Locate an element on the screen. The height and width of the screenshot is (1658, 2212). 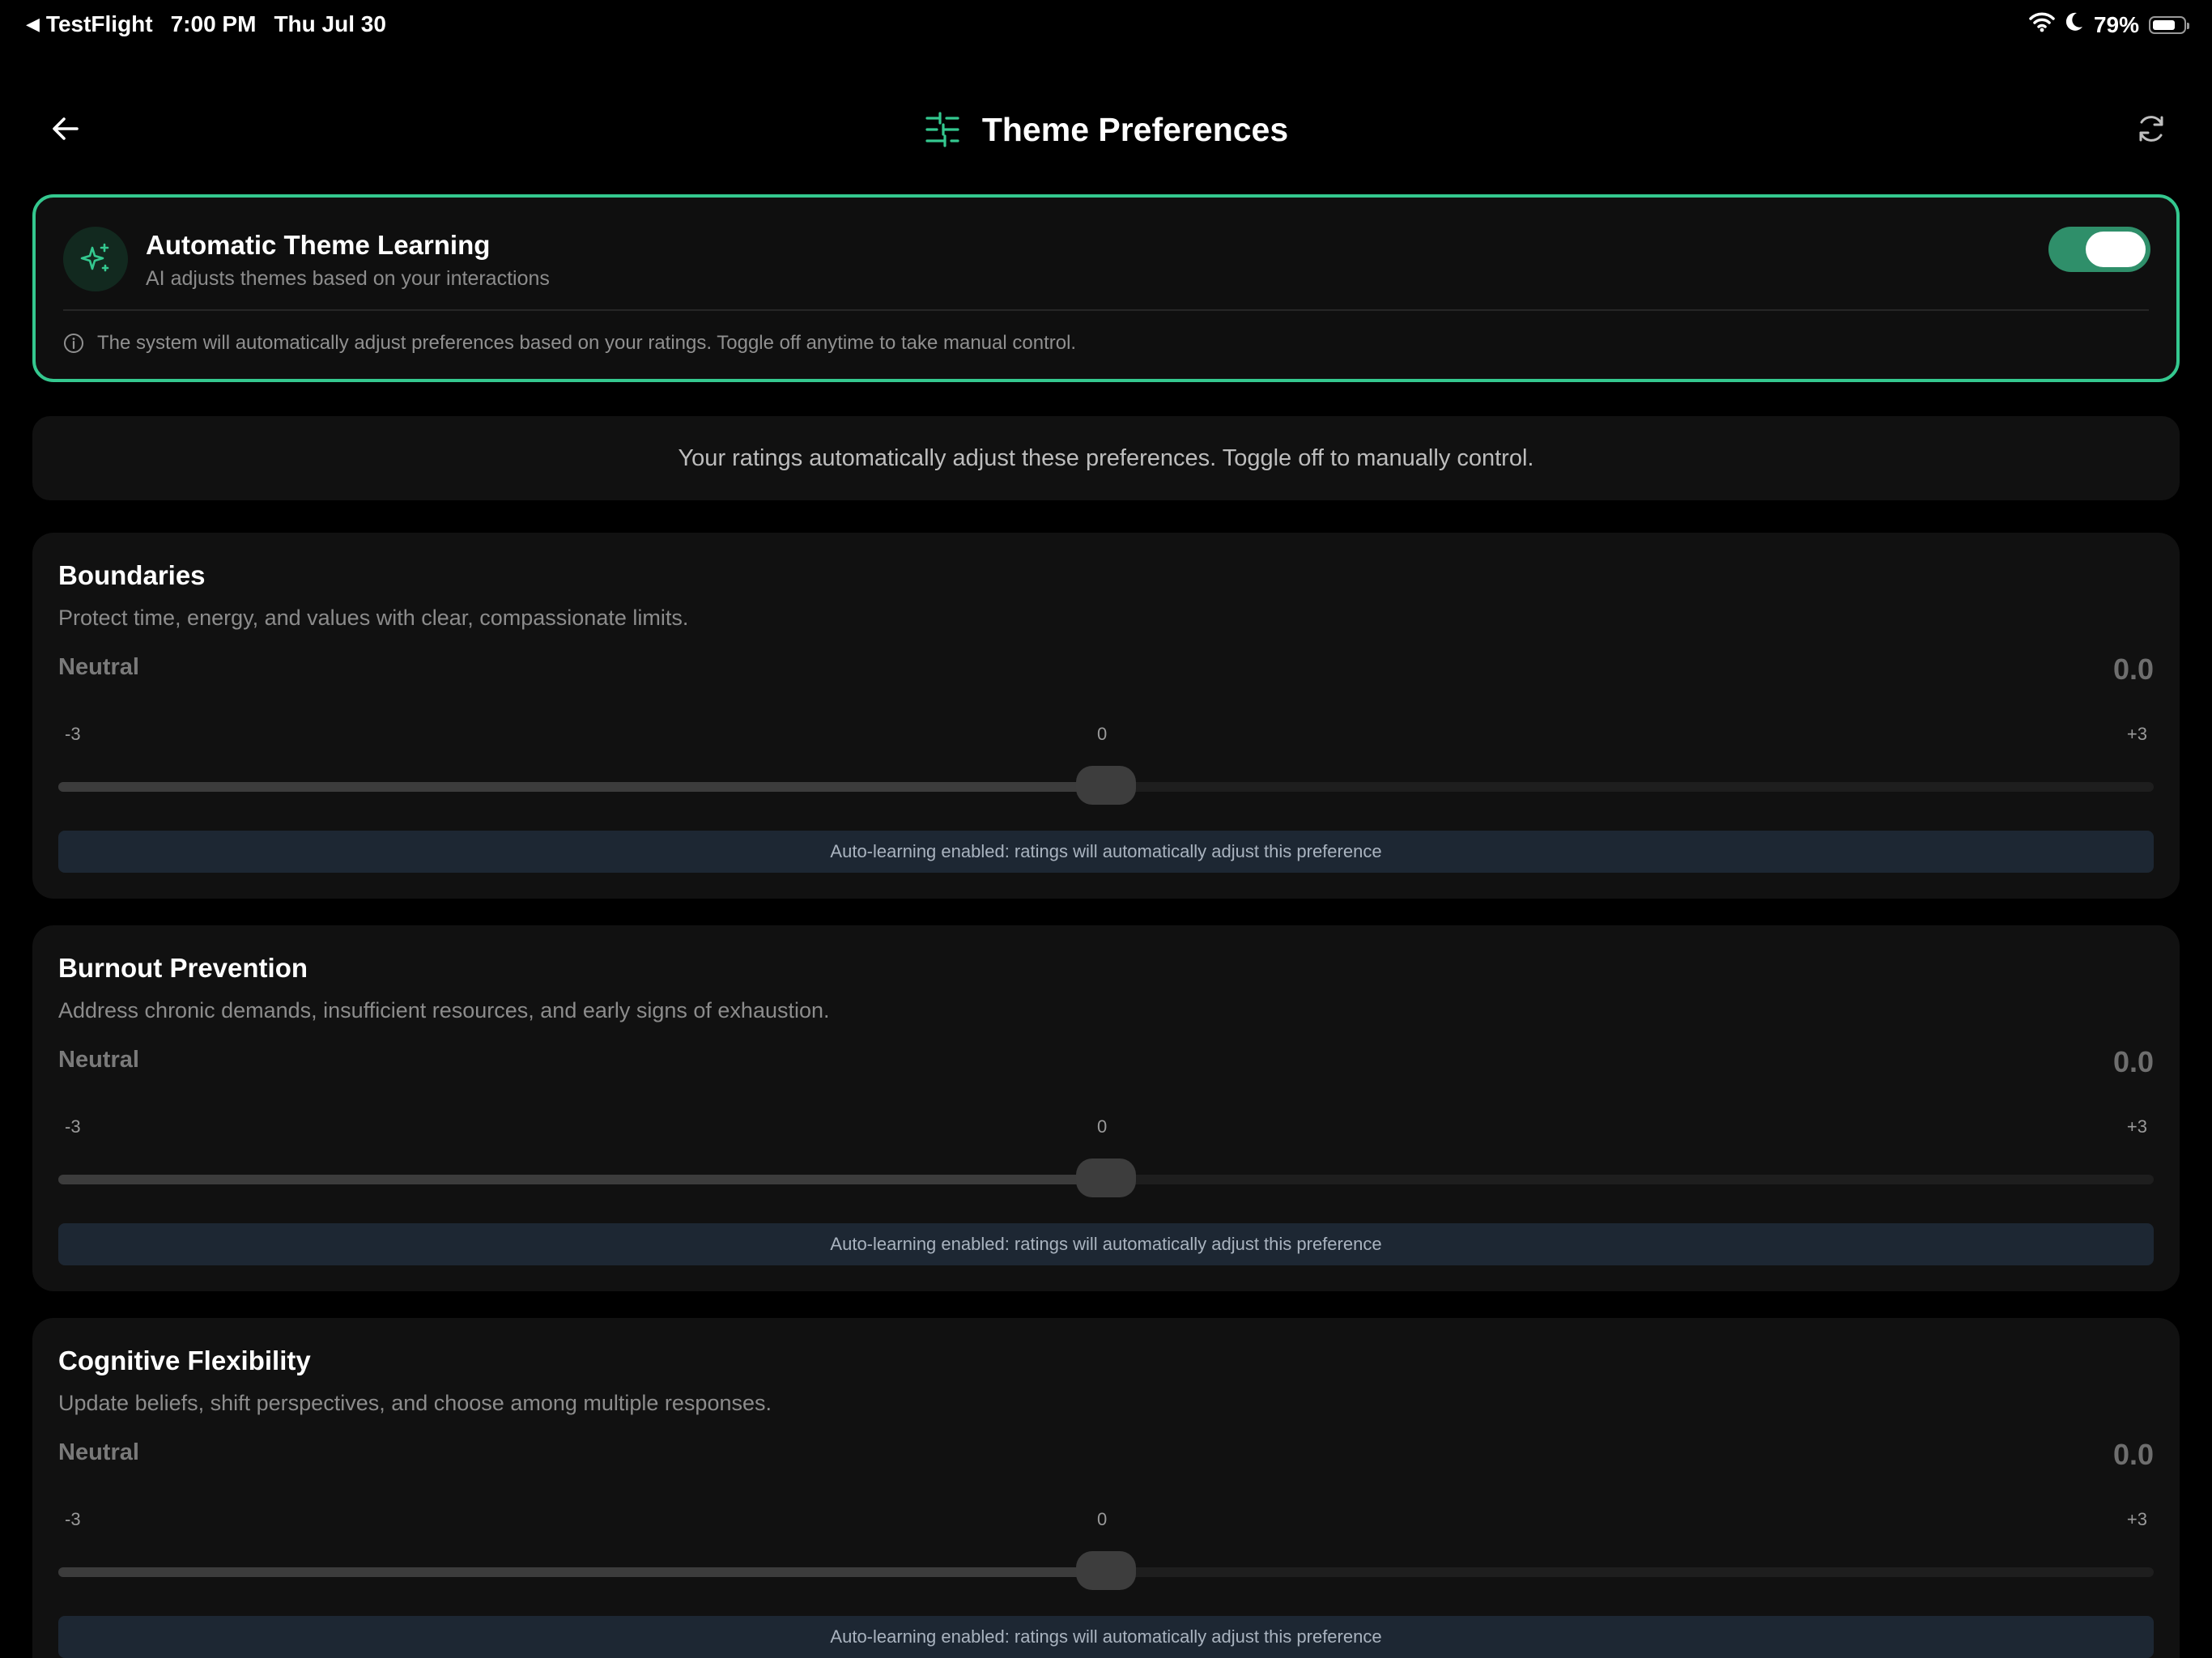
refresh-button is located at coordinates (2151, 128).